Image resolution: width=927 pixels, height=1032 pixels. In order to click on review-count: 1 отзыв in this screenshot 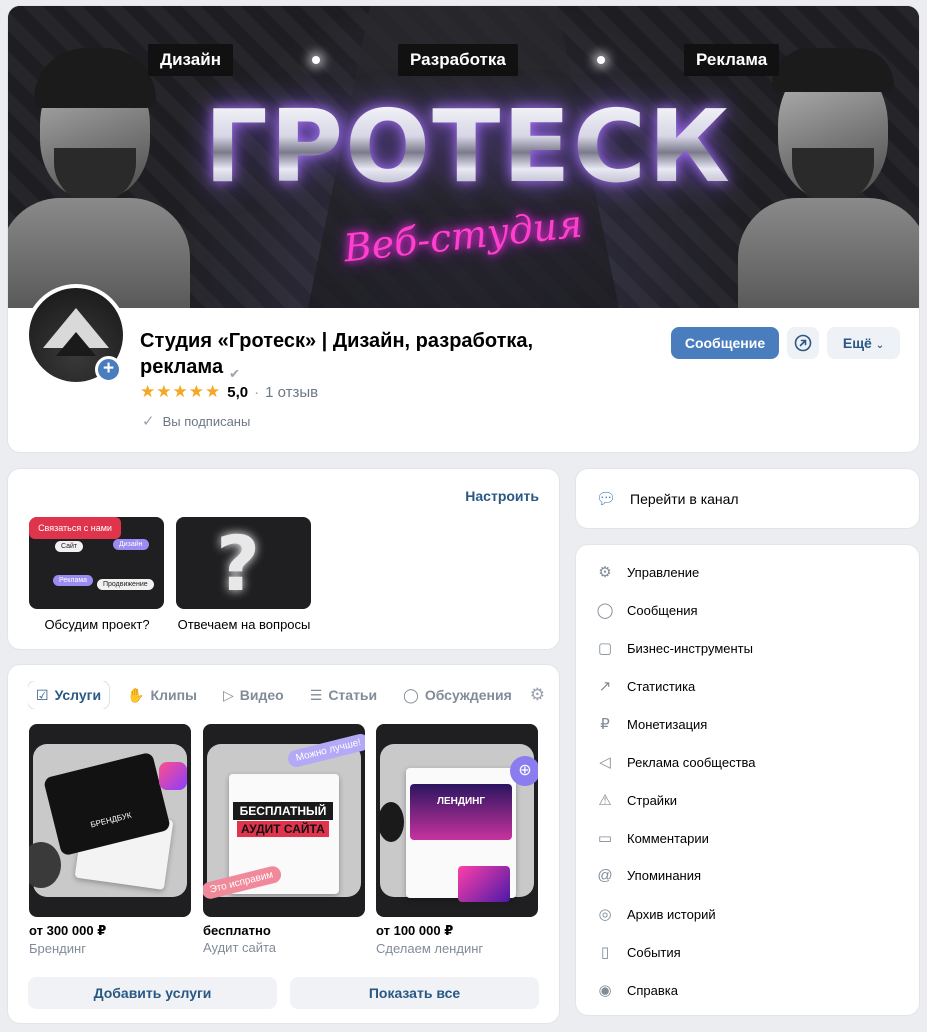, I will do `click(291, 392)`.